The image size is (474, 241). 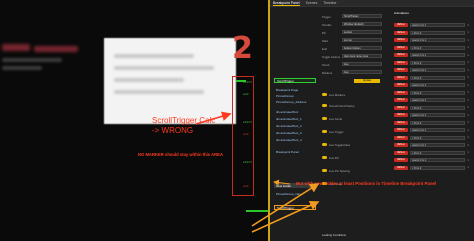 What do you see at coordinates (312, 3) in the screenshot?
I see `tab-scenes: Scenes` at bounding box center [312, 3].